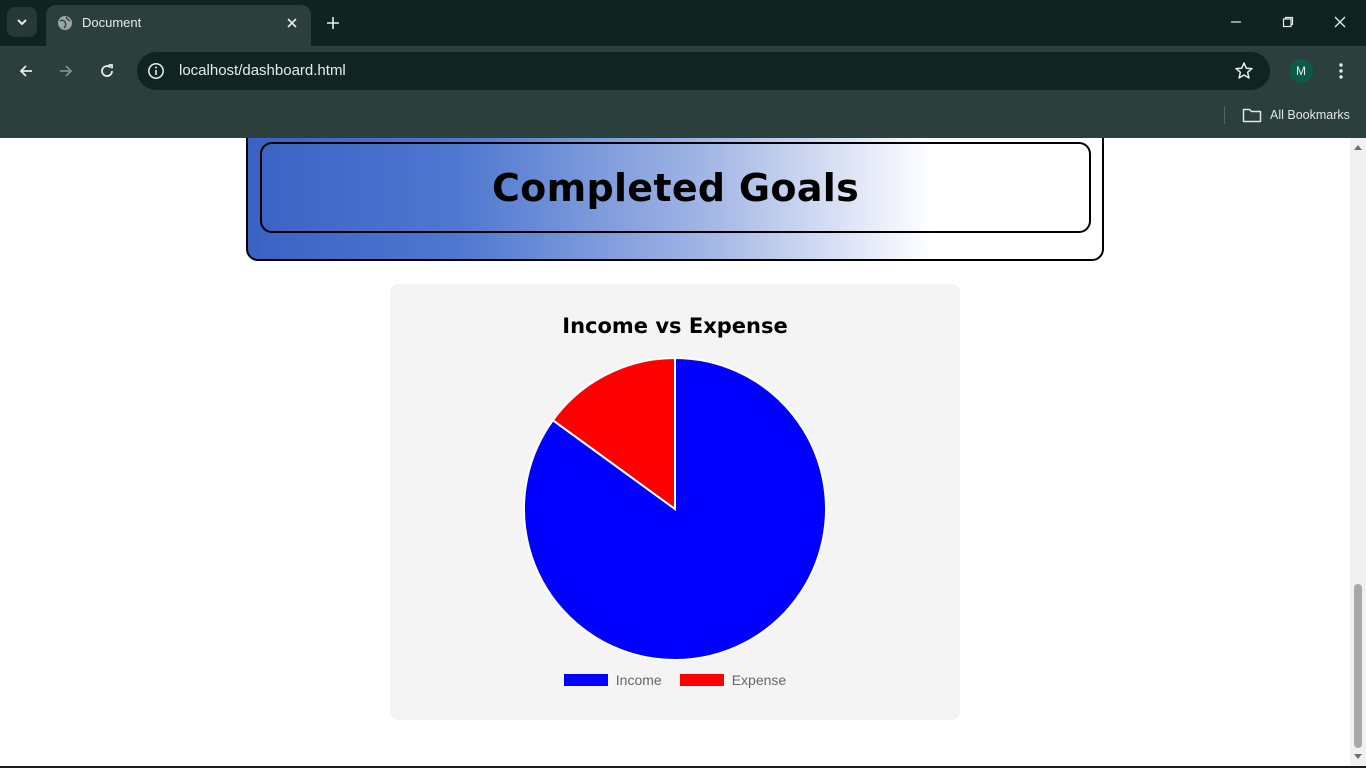 Image resolution: width=1366 pixels, height=768 pixels. I want to click on reload-icon, so click(107, 70).